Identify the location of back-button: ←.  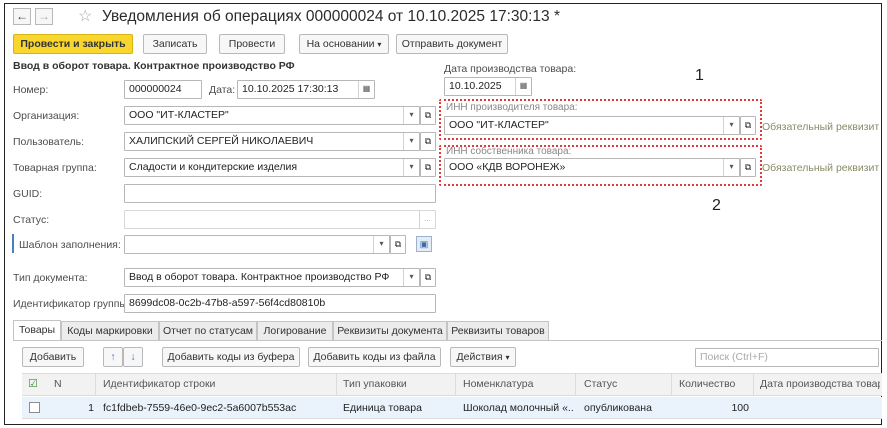
(22, 16).